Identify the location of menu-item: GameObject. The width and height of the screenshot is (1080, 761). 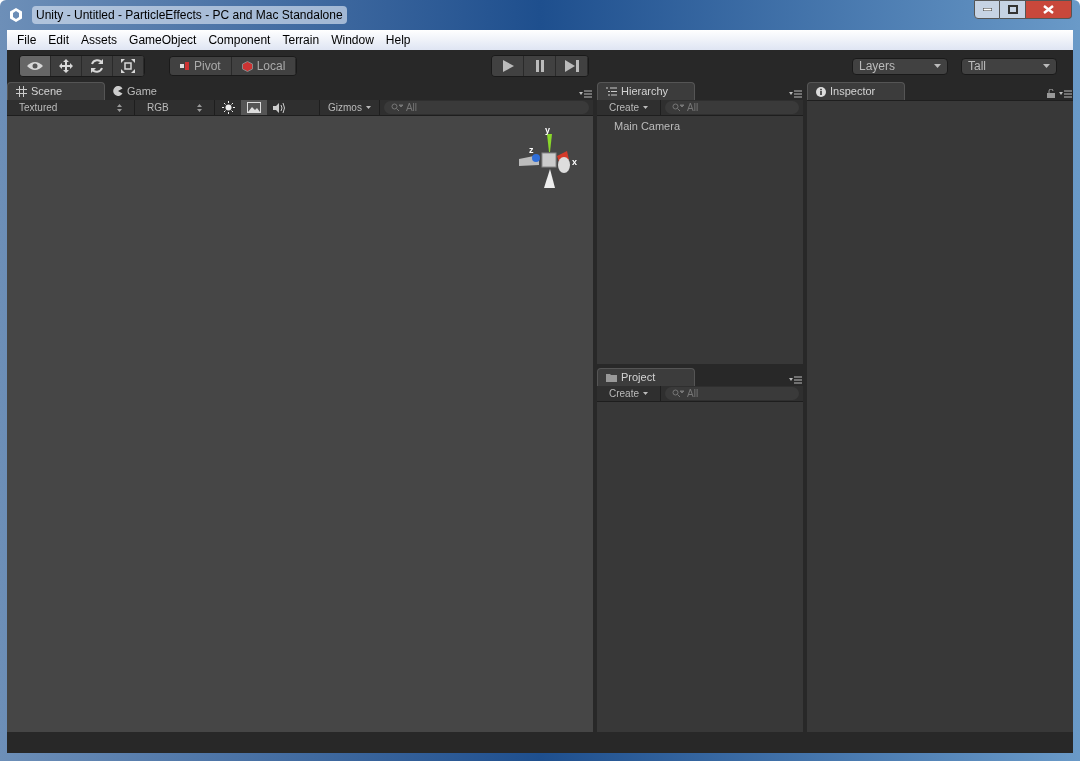
(163, 40).